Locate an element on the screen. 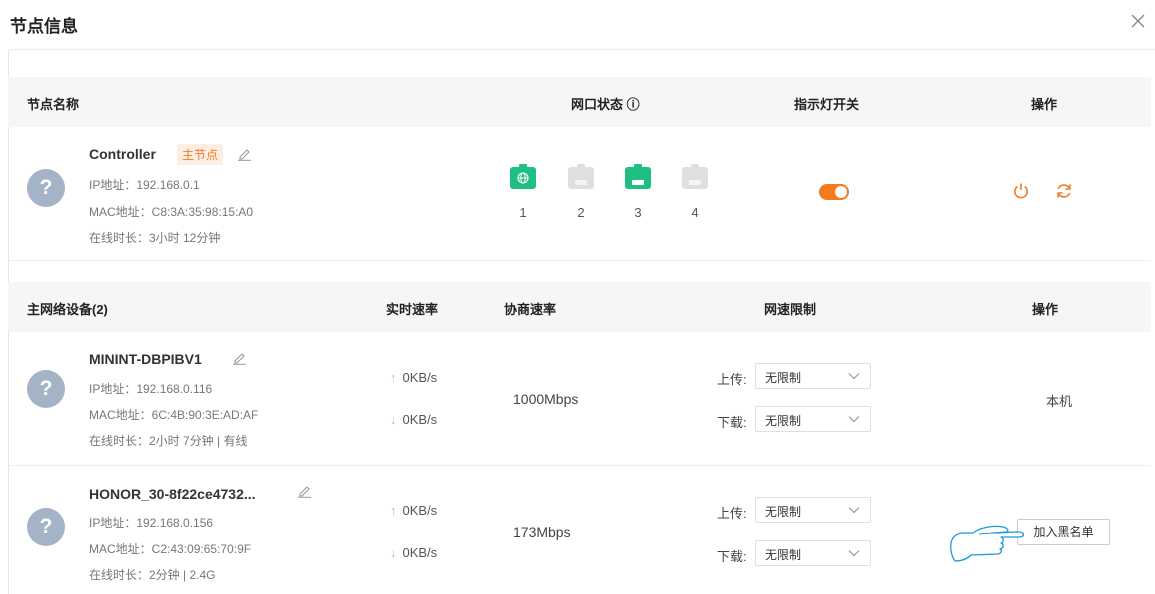 This screenshot has height=594, width=1155. device-name: MININT-DBPIBV1 is located at coordinates (145, 359).